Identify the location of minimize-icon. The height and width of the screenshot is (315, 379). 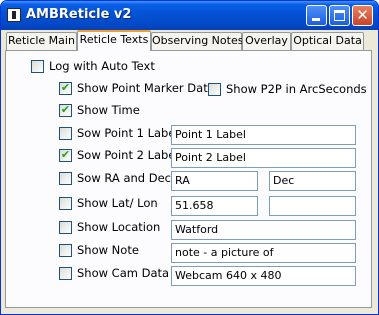
(316, 19).